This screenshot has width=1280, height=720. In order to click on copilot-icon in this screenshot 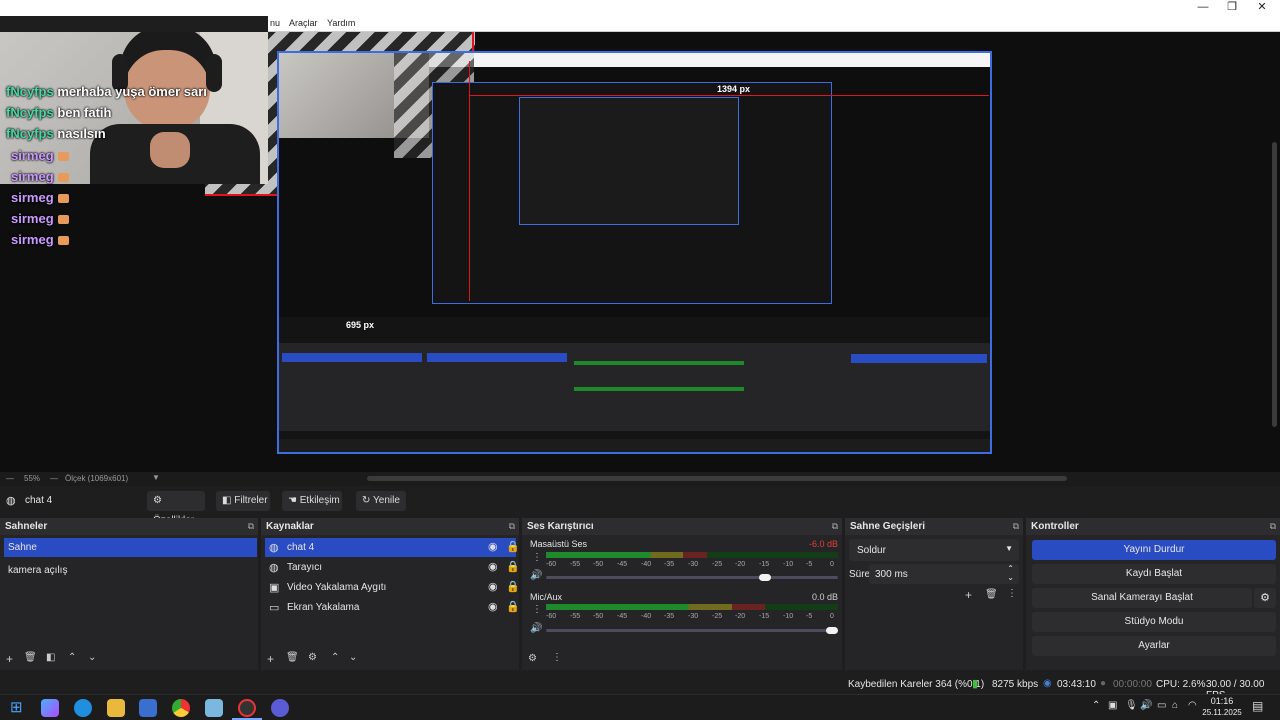, I will do `click(50, 708)`.